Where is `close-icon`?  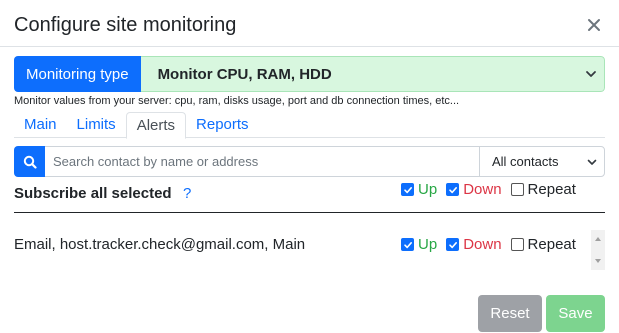
close-icon is located at coordinates (594, 25).